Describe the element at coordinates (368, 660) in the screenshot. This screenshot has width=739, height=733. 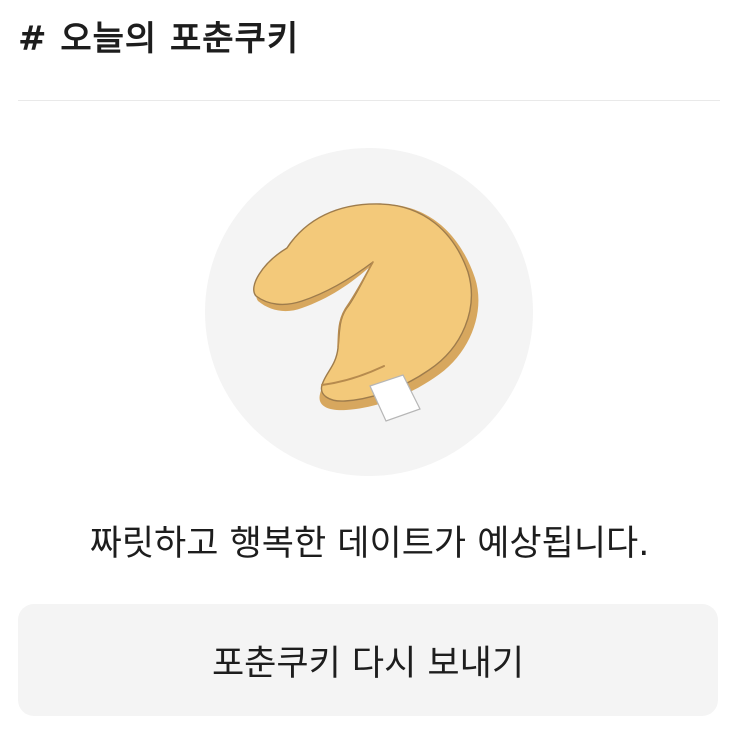
I see `resend-fortune-cookie-button: 포춘쿠키 다시 보내기` at that location.